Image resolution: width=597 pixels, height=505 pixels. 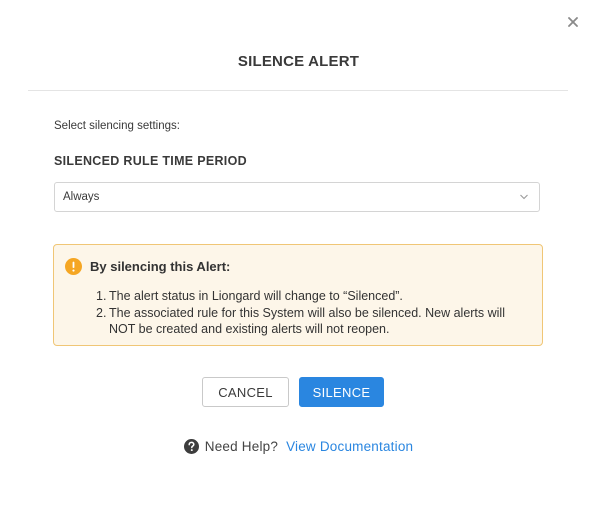 I want to click on time-period-label: SILENCED RULE TIME PERIOD, so click(x=150, y=161).